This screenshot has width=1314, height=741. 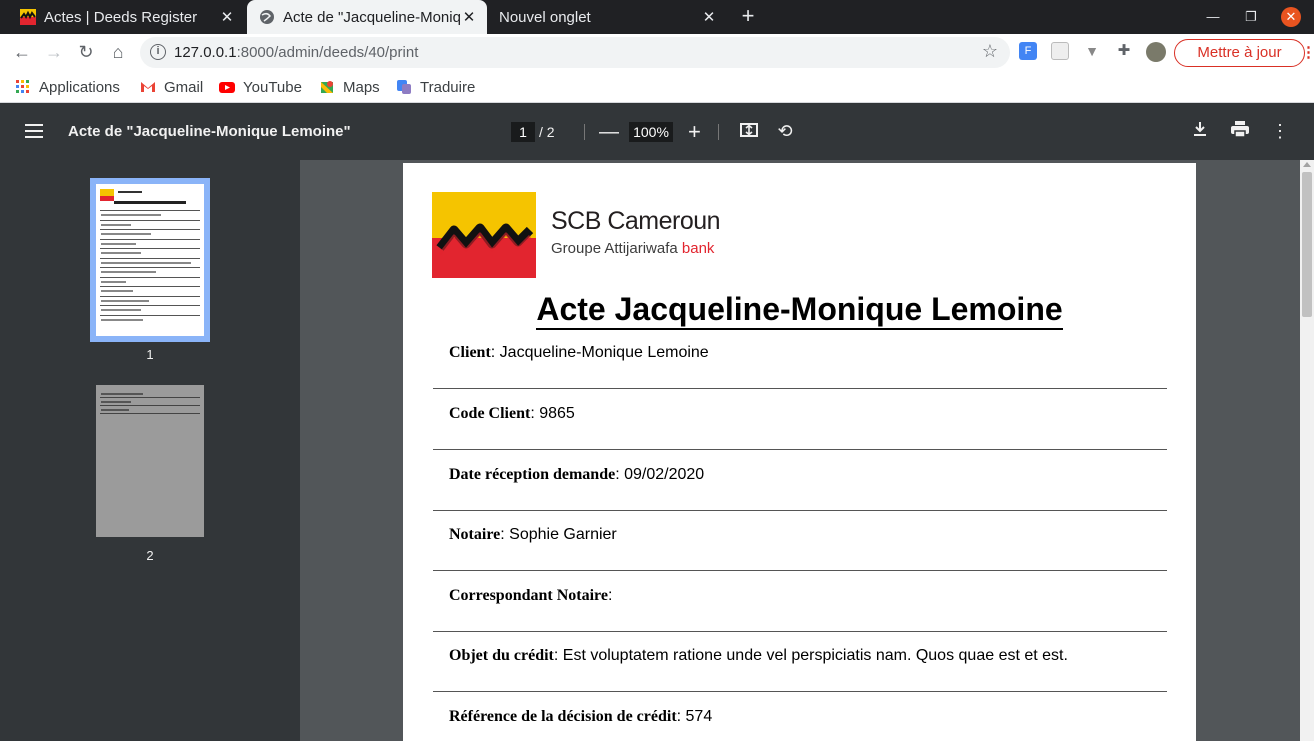 I want to click on field-row-correspondant: Correspondant Notaire:, so click(x=800, y=601).